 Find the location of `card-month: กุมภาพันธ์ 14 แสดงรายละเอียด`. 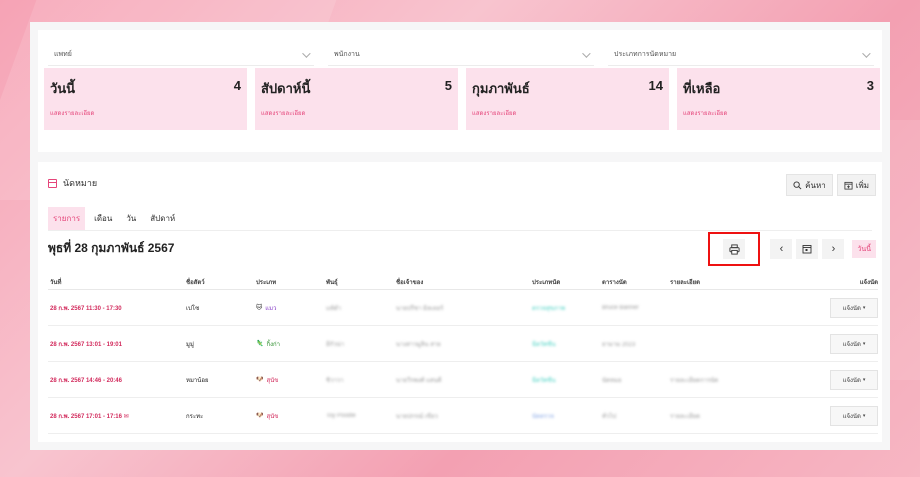

card-month: กุมภาพันธ์ 14 แสดงรายละเอียด is located at coordinates (567, 99).